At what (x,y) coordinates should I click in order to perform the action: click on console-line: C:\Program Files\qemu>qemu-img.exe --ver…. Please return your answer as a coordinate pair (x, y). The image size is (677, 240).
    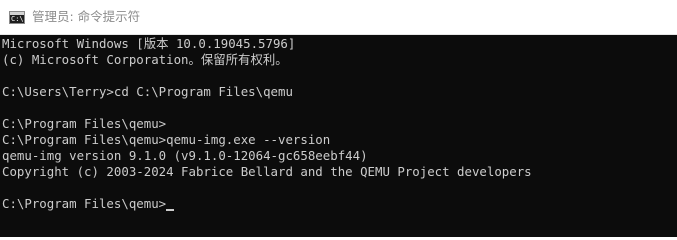
    Looking at the image, I should click on (166, 139).